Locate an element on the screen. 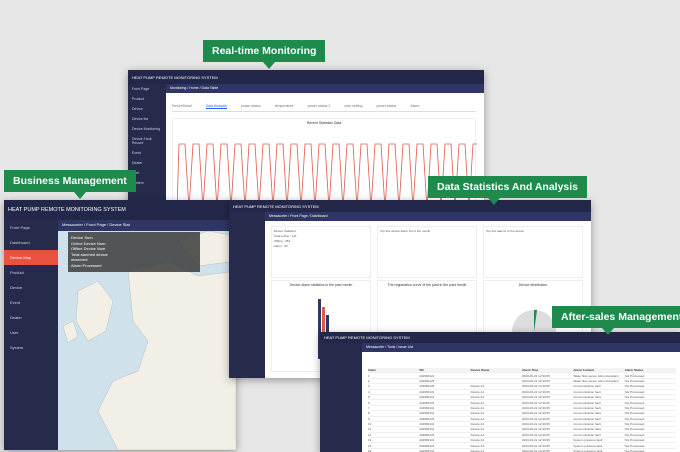 The width and height of the screenshot is (680, 452). column-header: Alarm Status is located at coordinates (634, 370).